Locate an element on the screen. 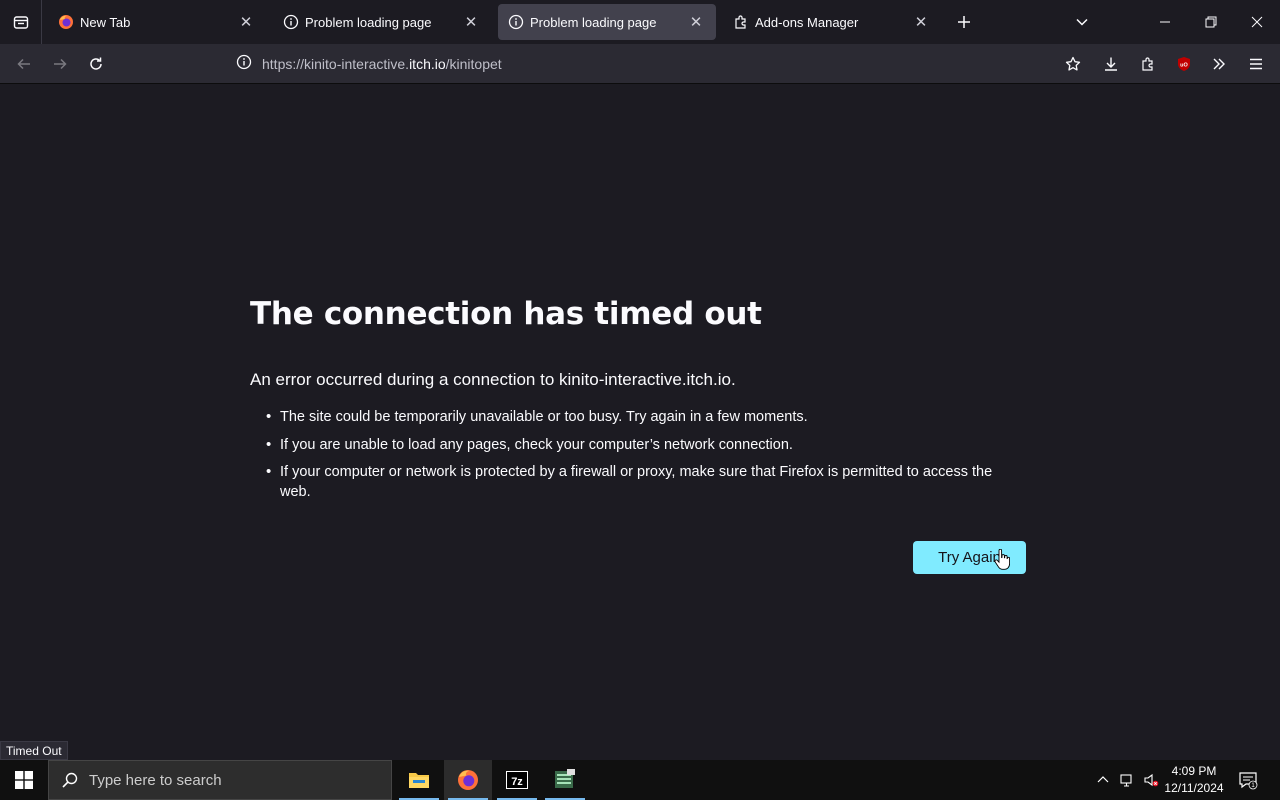 This screenshot has width=1280, height=800. close-window-button is located at coordinates (1257, 22).